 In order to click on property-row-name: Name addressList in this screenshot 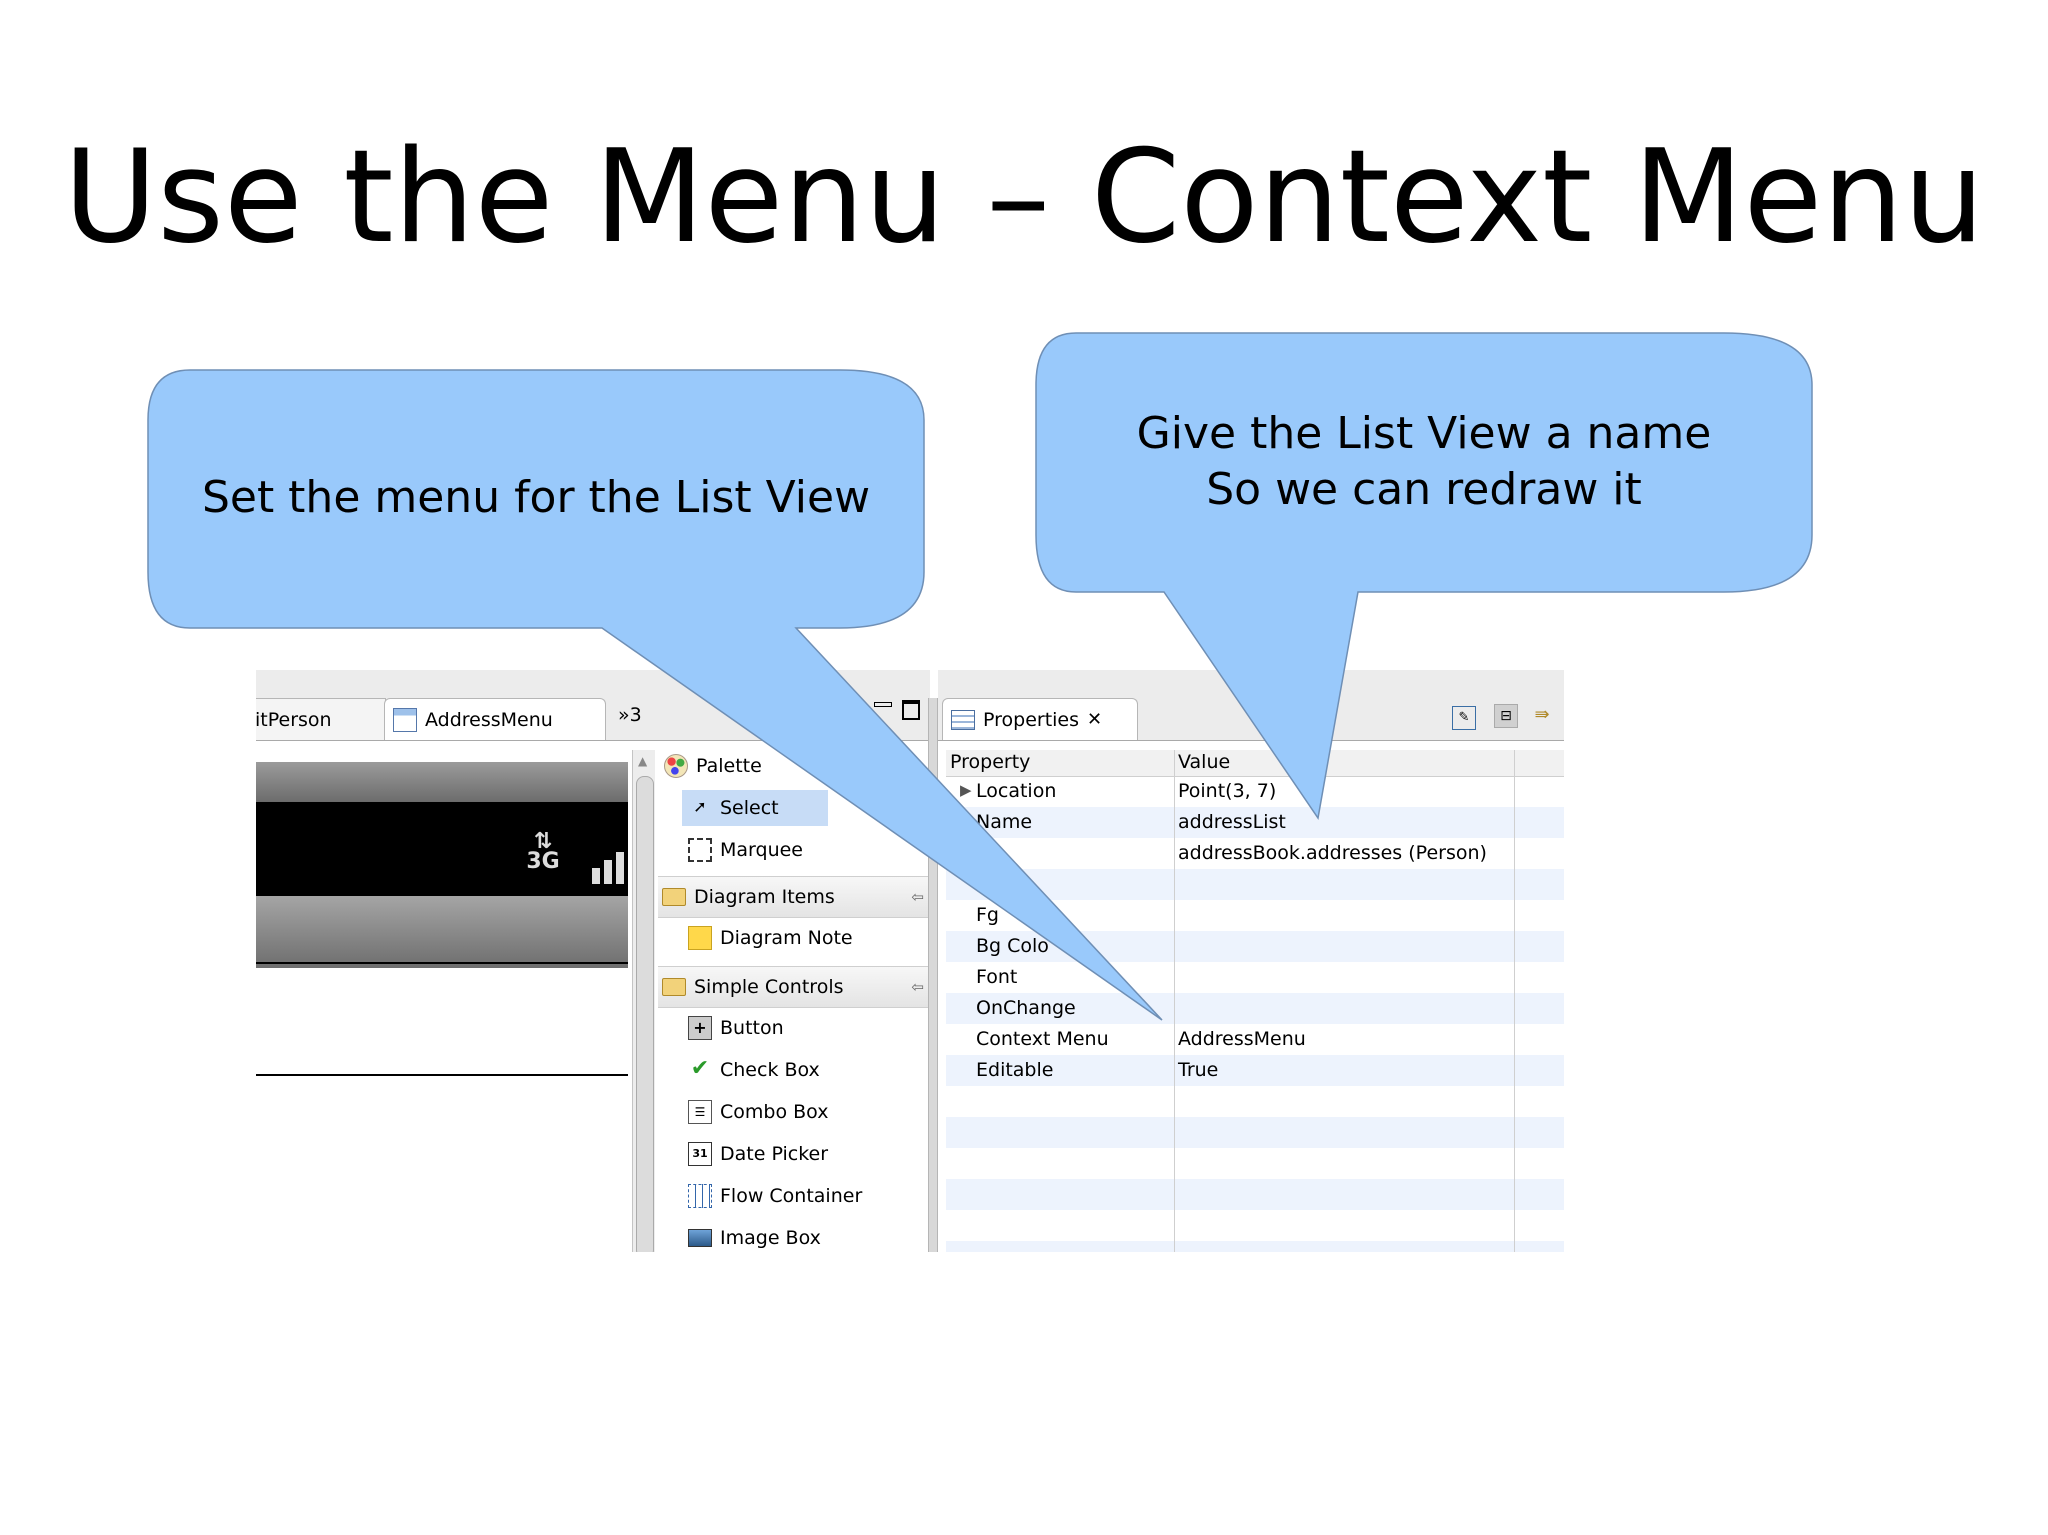, I will do `click(1255, 822)`.